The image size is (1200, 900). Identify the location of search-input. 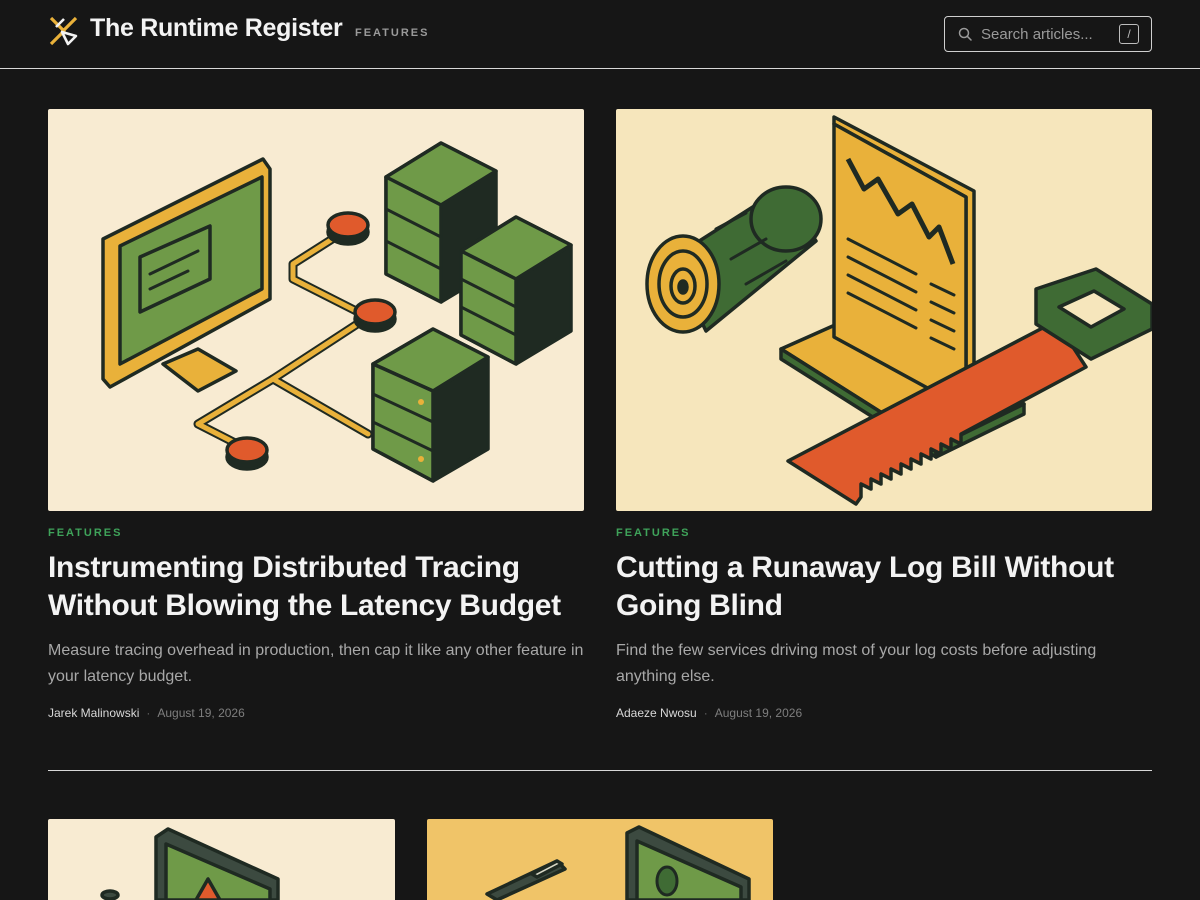
(1047, 34).